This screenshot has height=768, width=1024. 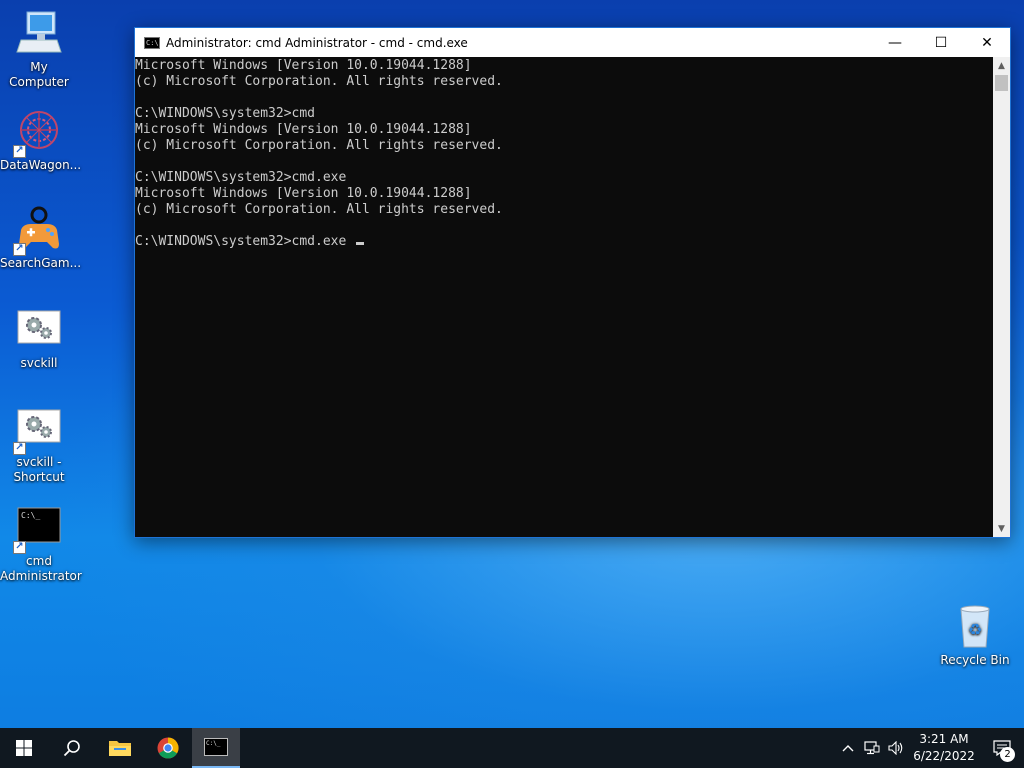 I want to click on chrome-button, so click(x=168, y=748).